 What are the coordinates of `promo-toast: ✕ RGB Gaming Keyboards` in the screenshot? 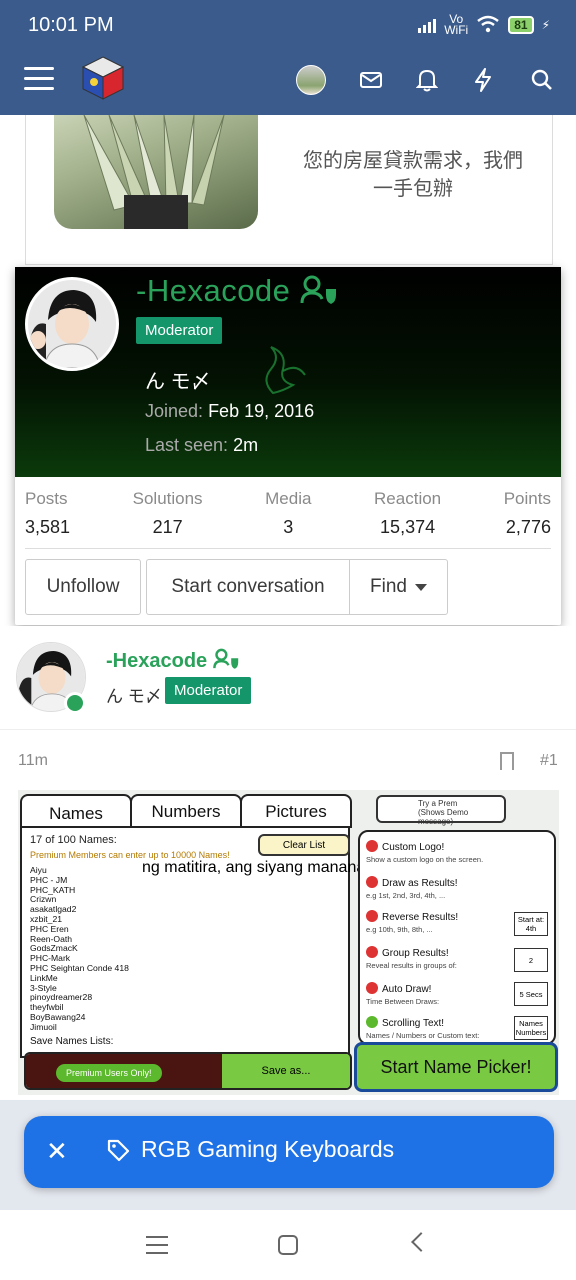 It's located at (289, 1152).